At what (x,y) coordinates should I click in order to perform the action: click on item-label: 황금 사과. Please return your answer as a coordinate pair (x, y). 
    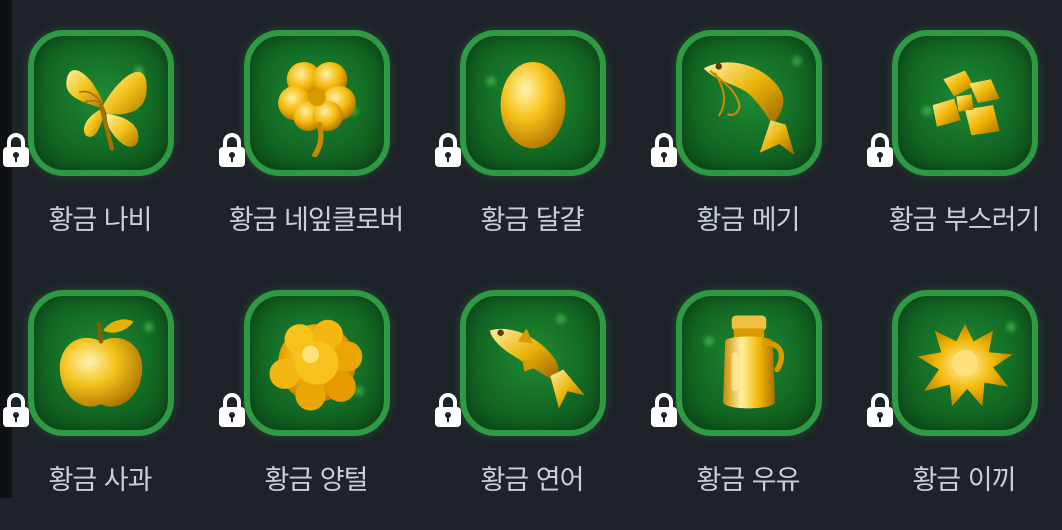
    Looking at the image, I should click on (100, 480).